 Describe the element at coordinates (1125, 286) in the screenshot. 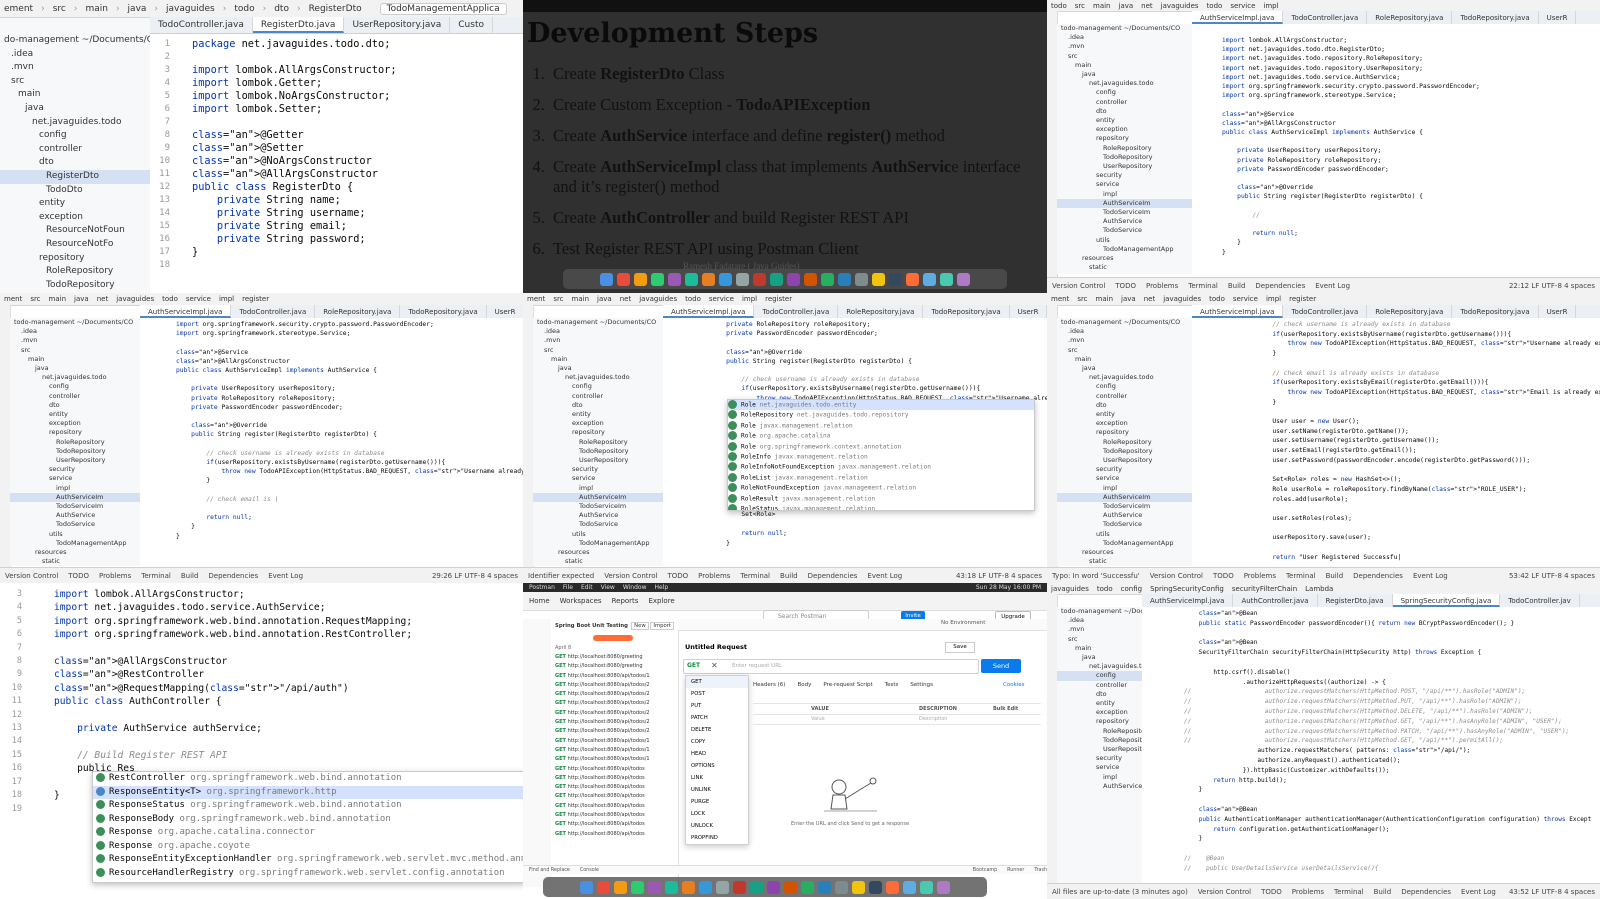

I see `tool-window-button: TODO` at that location.